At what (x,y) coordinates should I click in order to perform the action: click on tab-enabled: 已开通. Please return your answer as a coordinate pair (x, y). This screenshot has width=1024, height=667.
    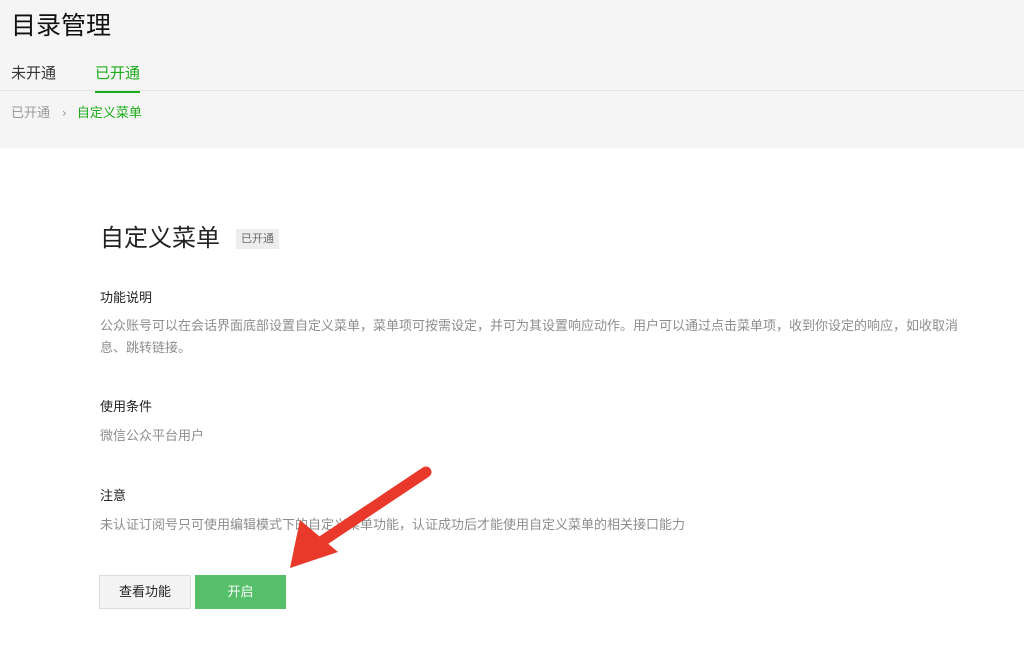
    Looking at the image, I should click on (118, 77).